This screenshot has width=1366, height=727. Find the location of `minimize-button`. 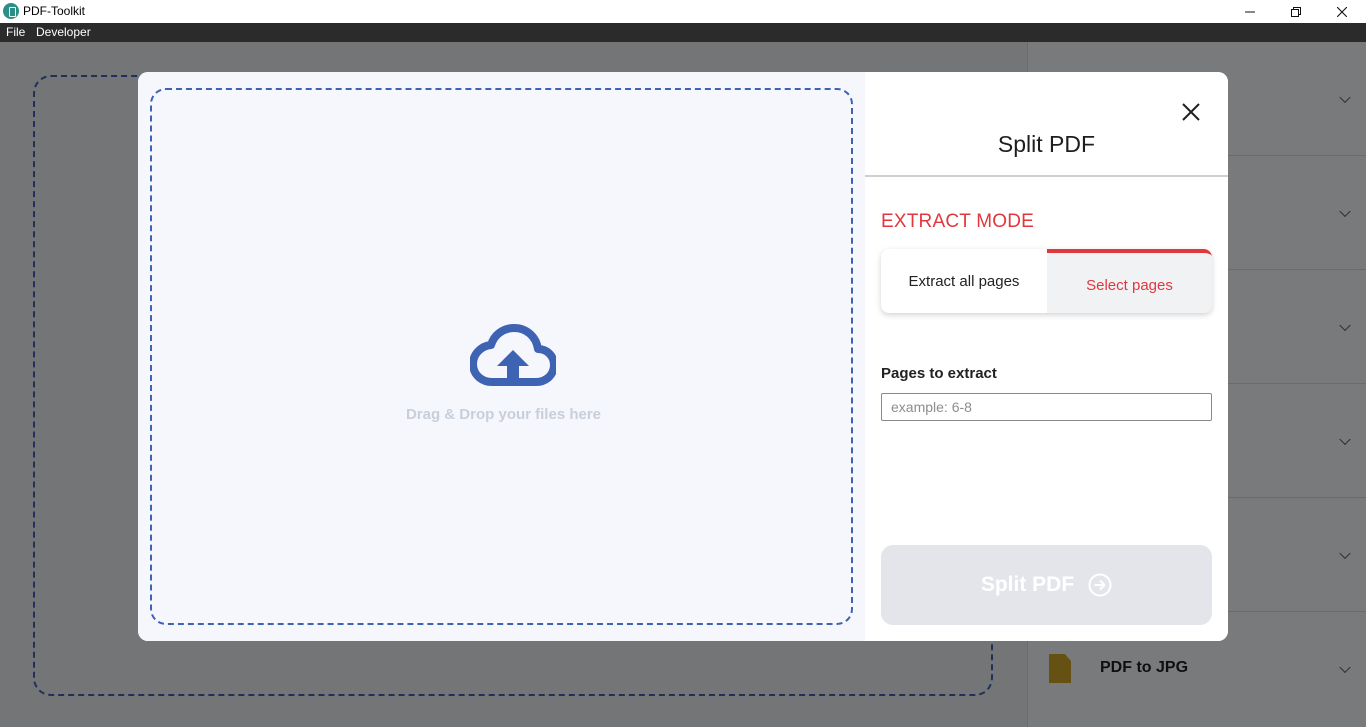

minimize-button is located at coordinates (1250, 11).